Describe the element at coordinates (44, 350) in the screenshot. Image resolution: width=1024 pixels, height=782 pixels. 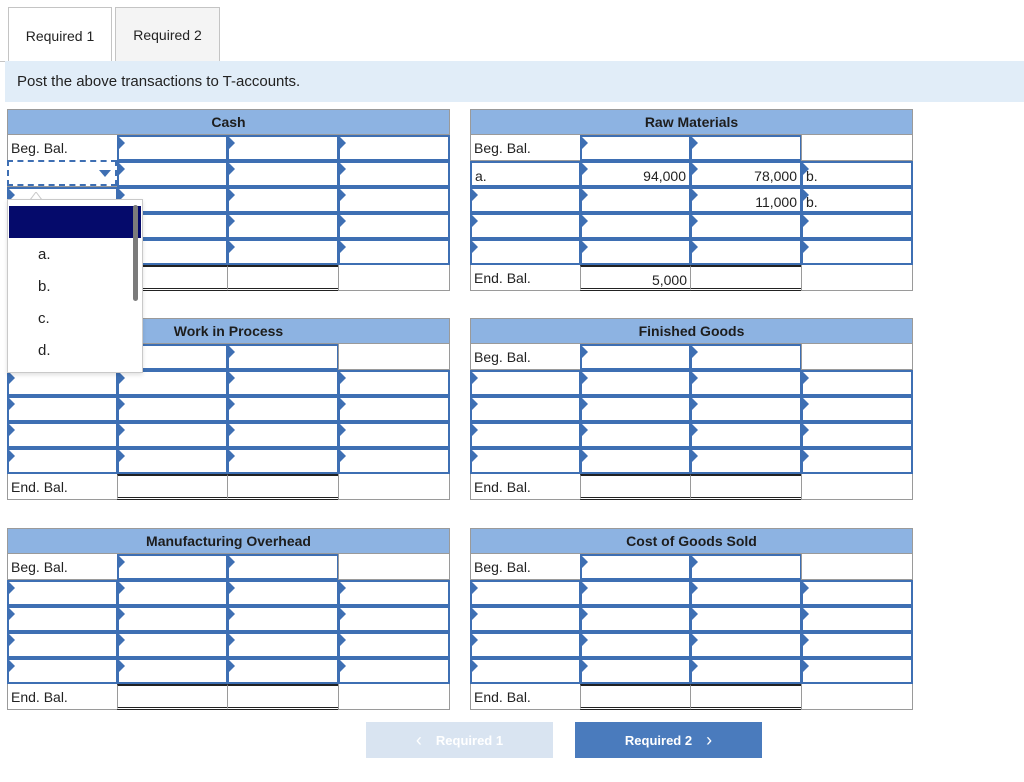
I see `dropdown-option: d.` at that location.